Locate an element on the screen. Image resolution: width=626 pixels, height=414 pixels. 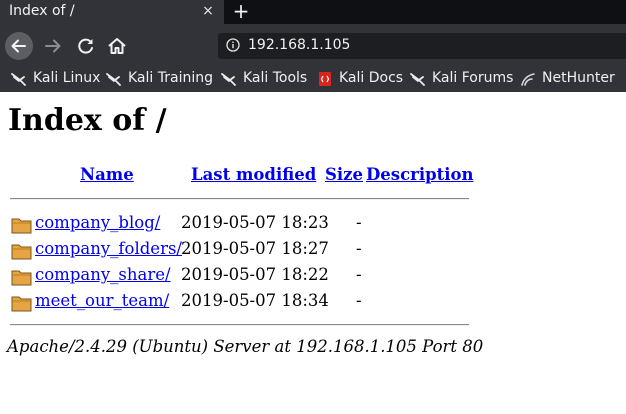
footer-divider is located at coordinates (239, 325).